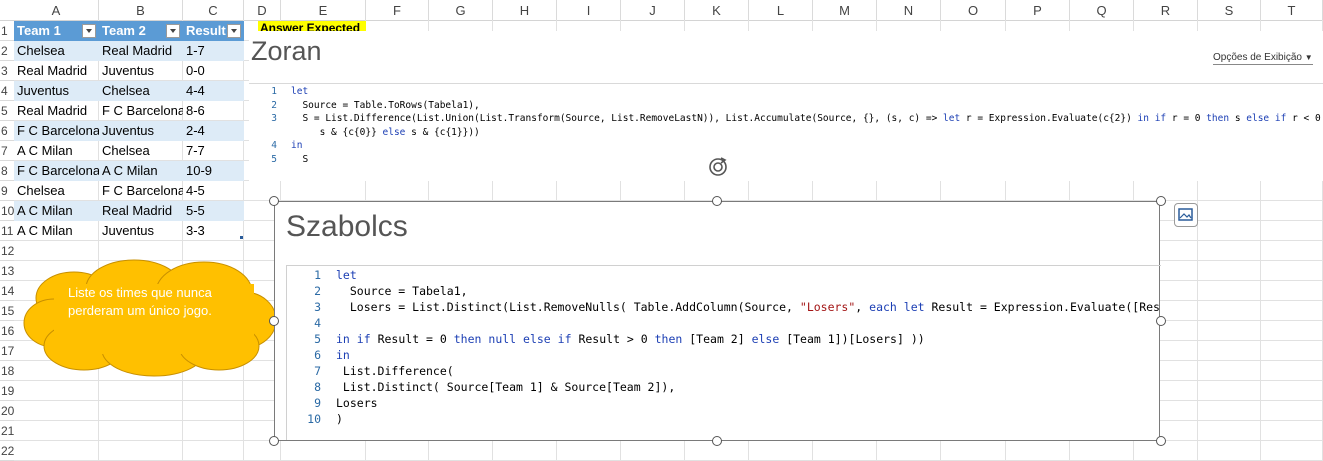 The height and width of the screenshot is (461, 1323). What do you see at coordinates (7, 391) in the screenshot?
I see `row-header-19: 19` at bounding box center [7, 391].